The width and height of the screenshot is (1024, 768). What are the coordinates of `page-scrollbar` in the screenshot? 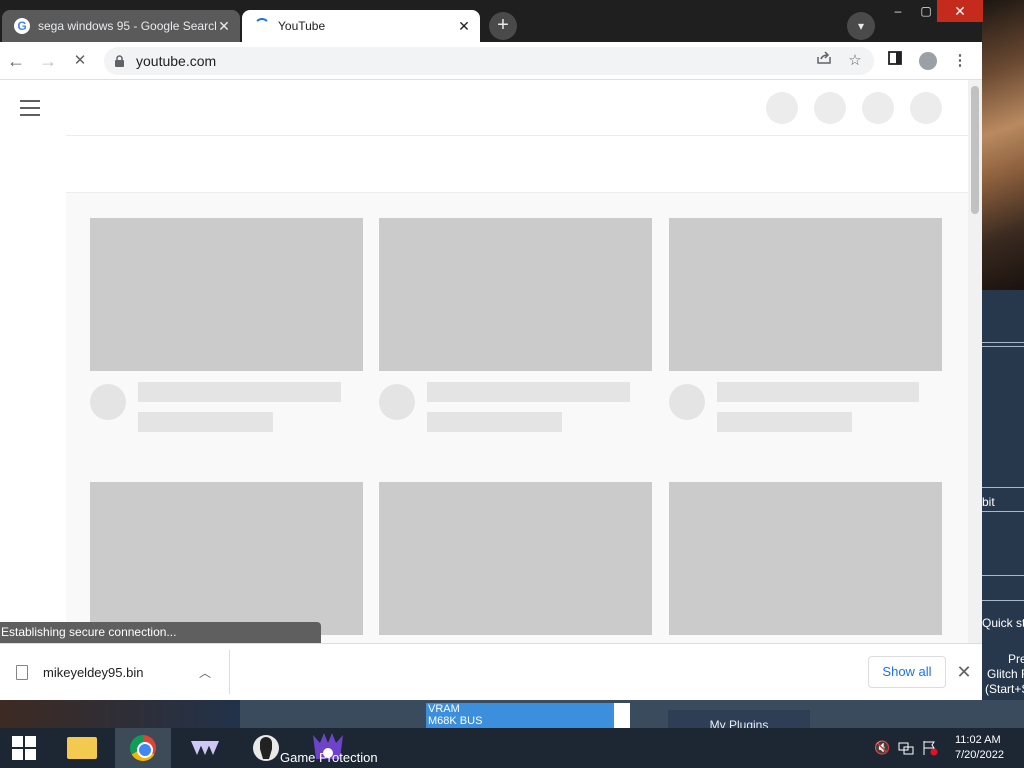 It's located at (975, 361).